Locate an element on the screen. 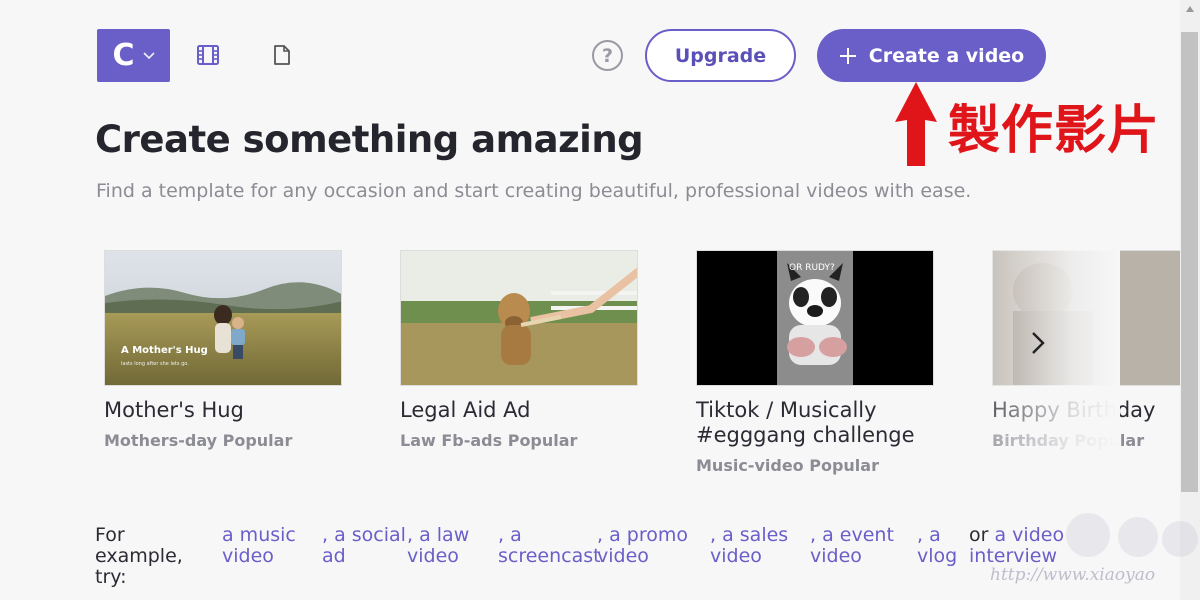  chevron-down-icon is located at coordinates (148, 56).